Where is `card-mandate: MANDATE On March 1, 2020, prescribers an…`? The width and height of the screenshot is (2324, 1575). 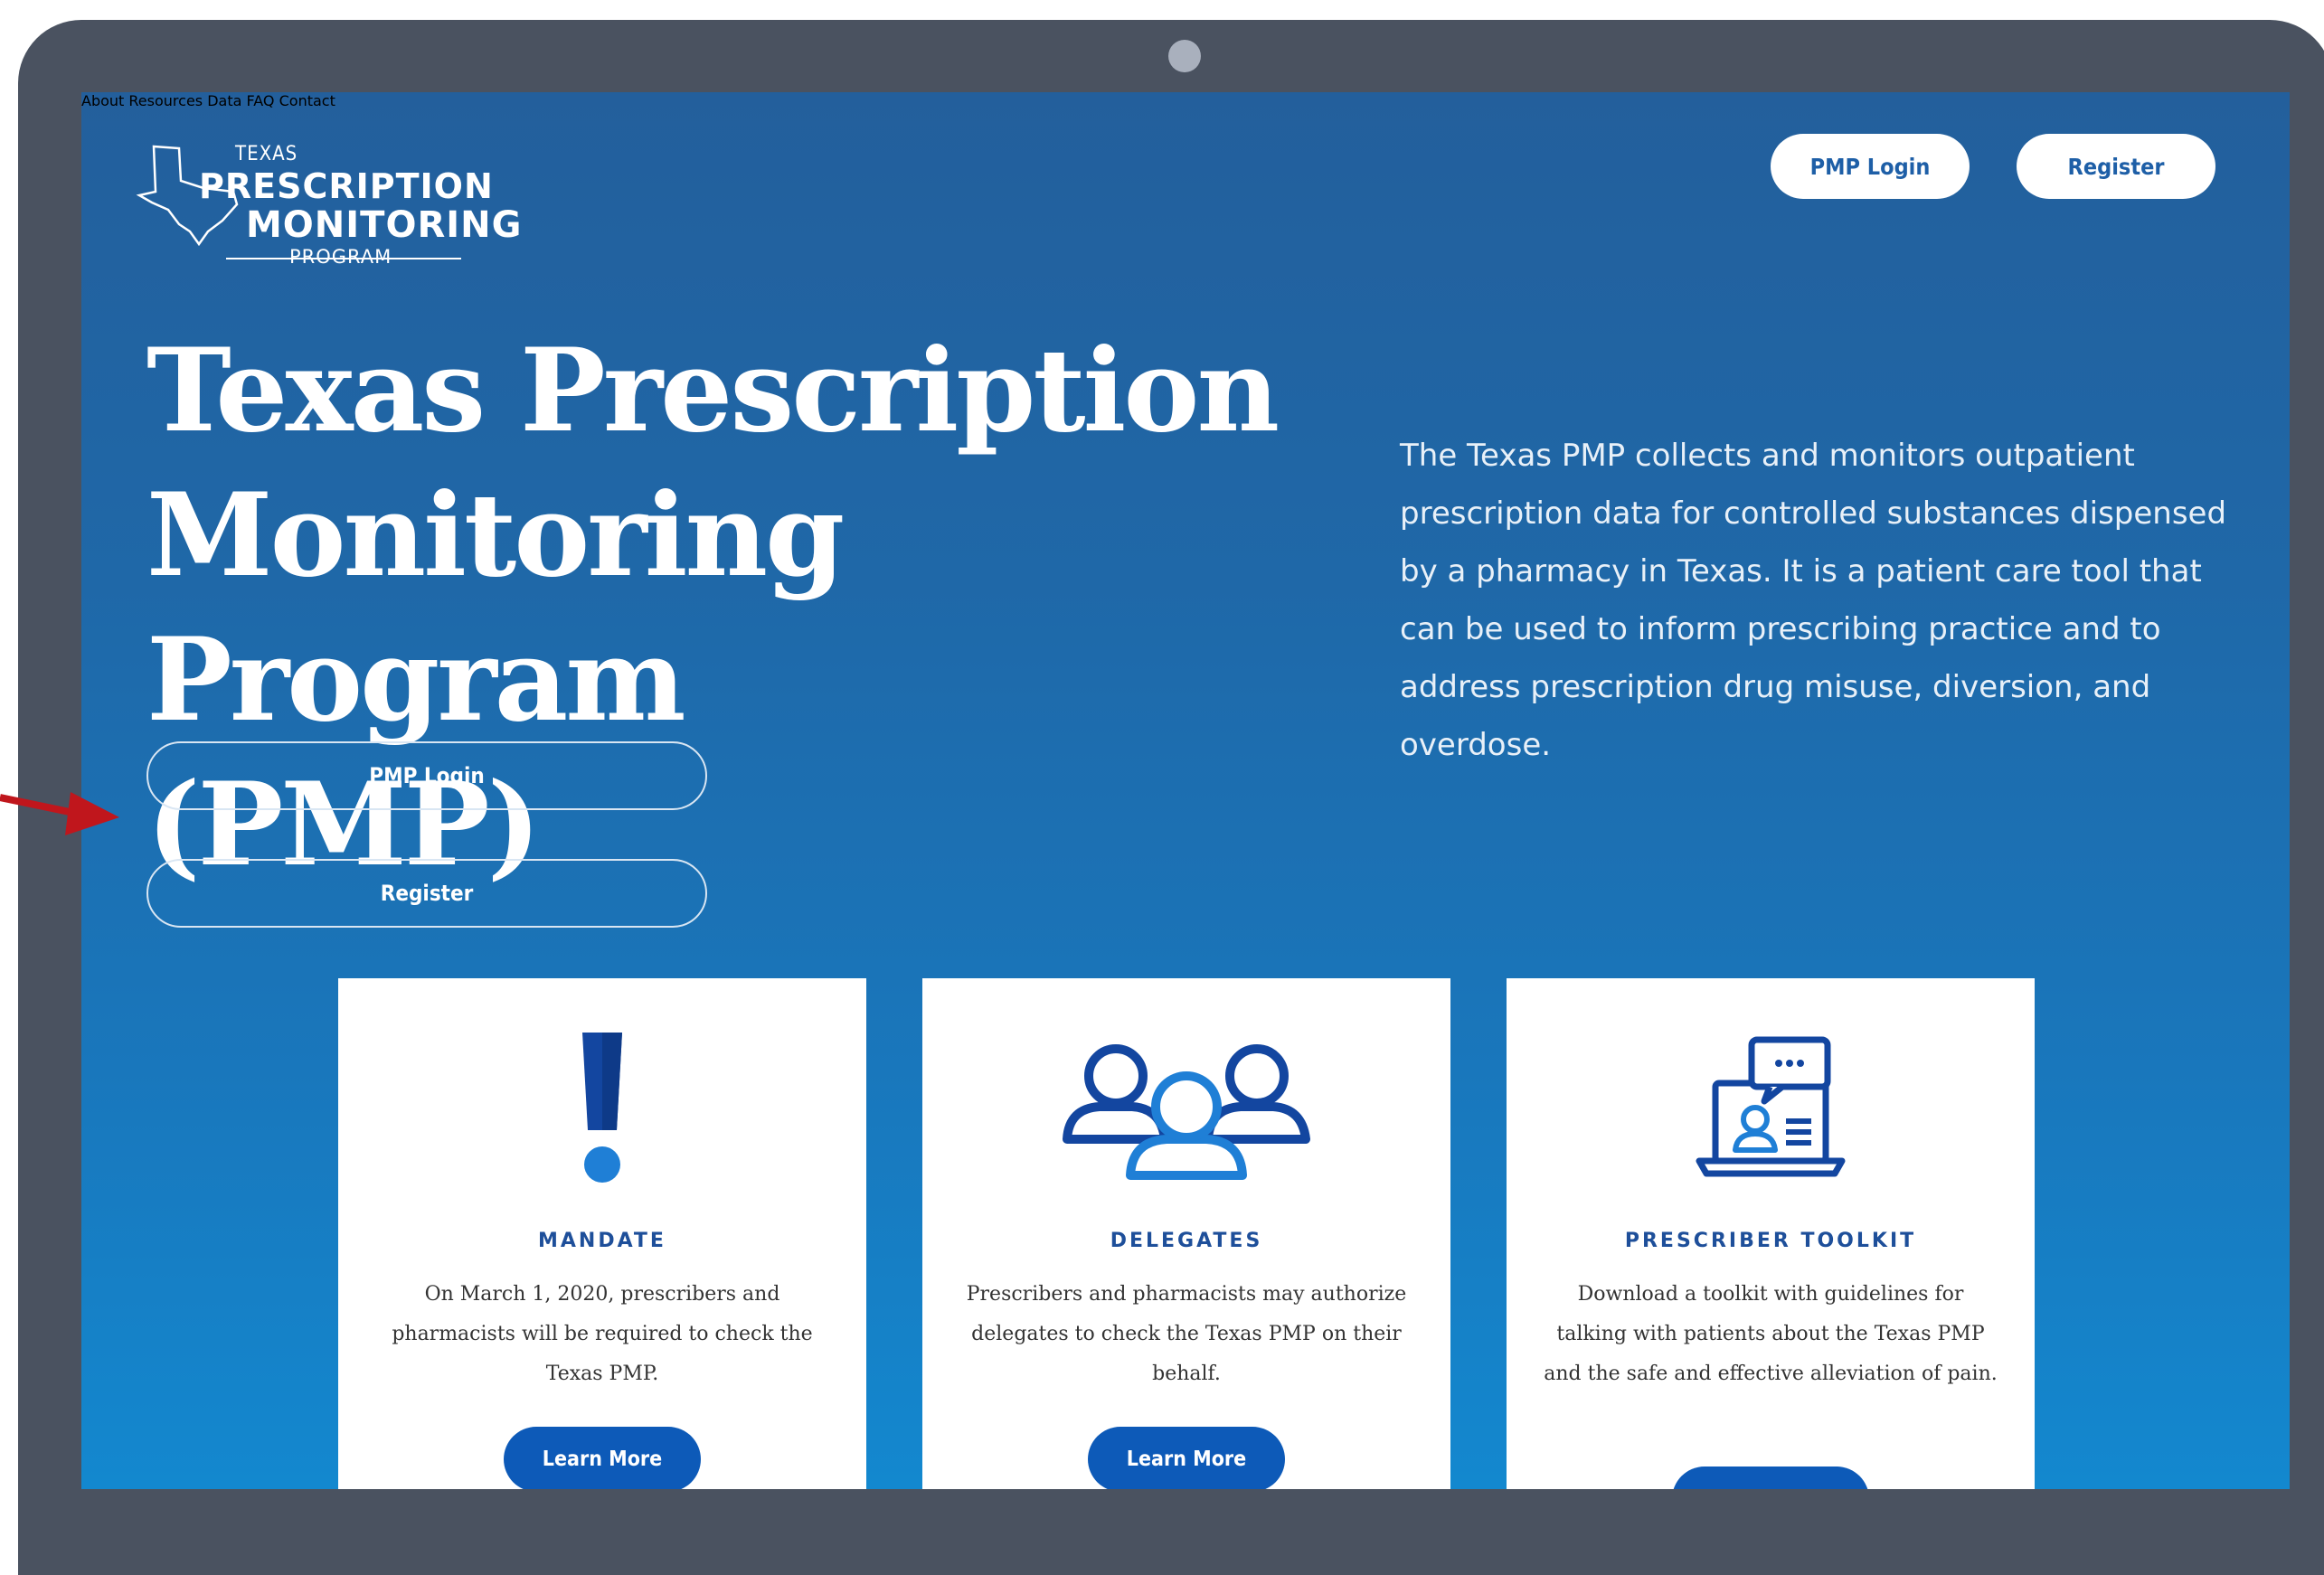
card-mandate: MANDATE On March 1, 2020, prescribers an… is located at coordinates (602, 1233).